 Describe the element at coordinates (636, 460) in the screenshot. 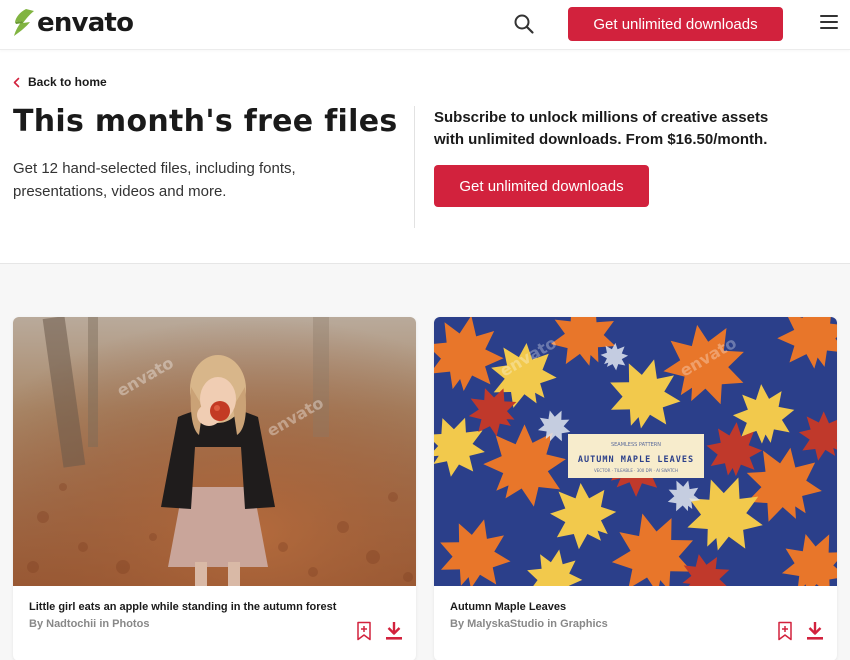

I see `pattern-label-main: AUTUMN MAPLE LEAVES` at that location.